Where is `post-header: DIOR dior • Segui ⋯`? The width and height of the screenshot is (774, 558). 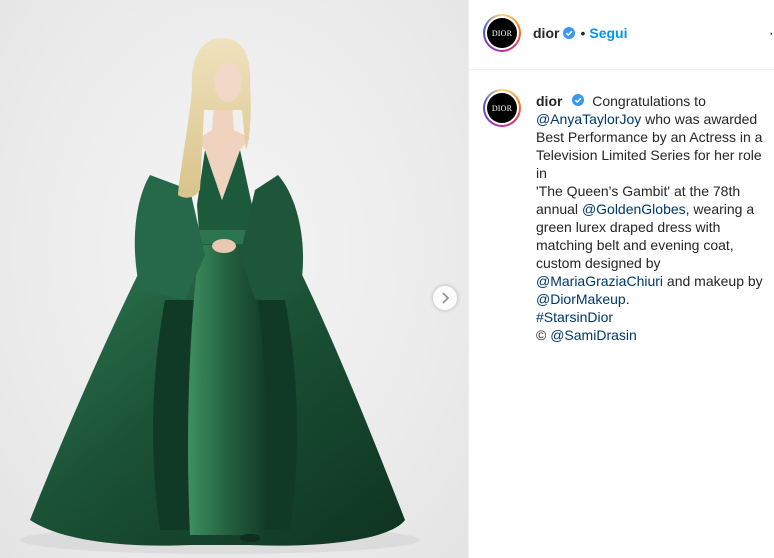
post-header: DIOR dior • Segui ⋯ is located at coordinates (621, 35).